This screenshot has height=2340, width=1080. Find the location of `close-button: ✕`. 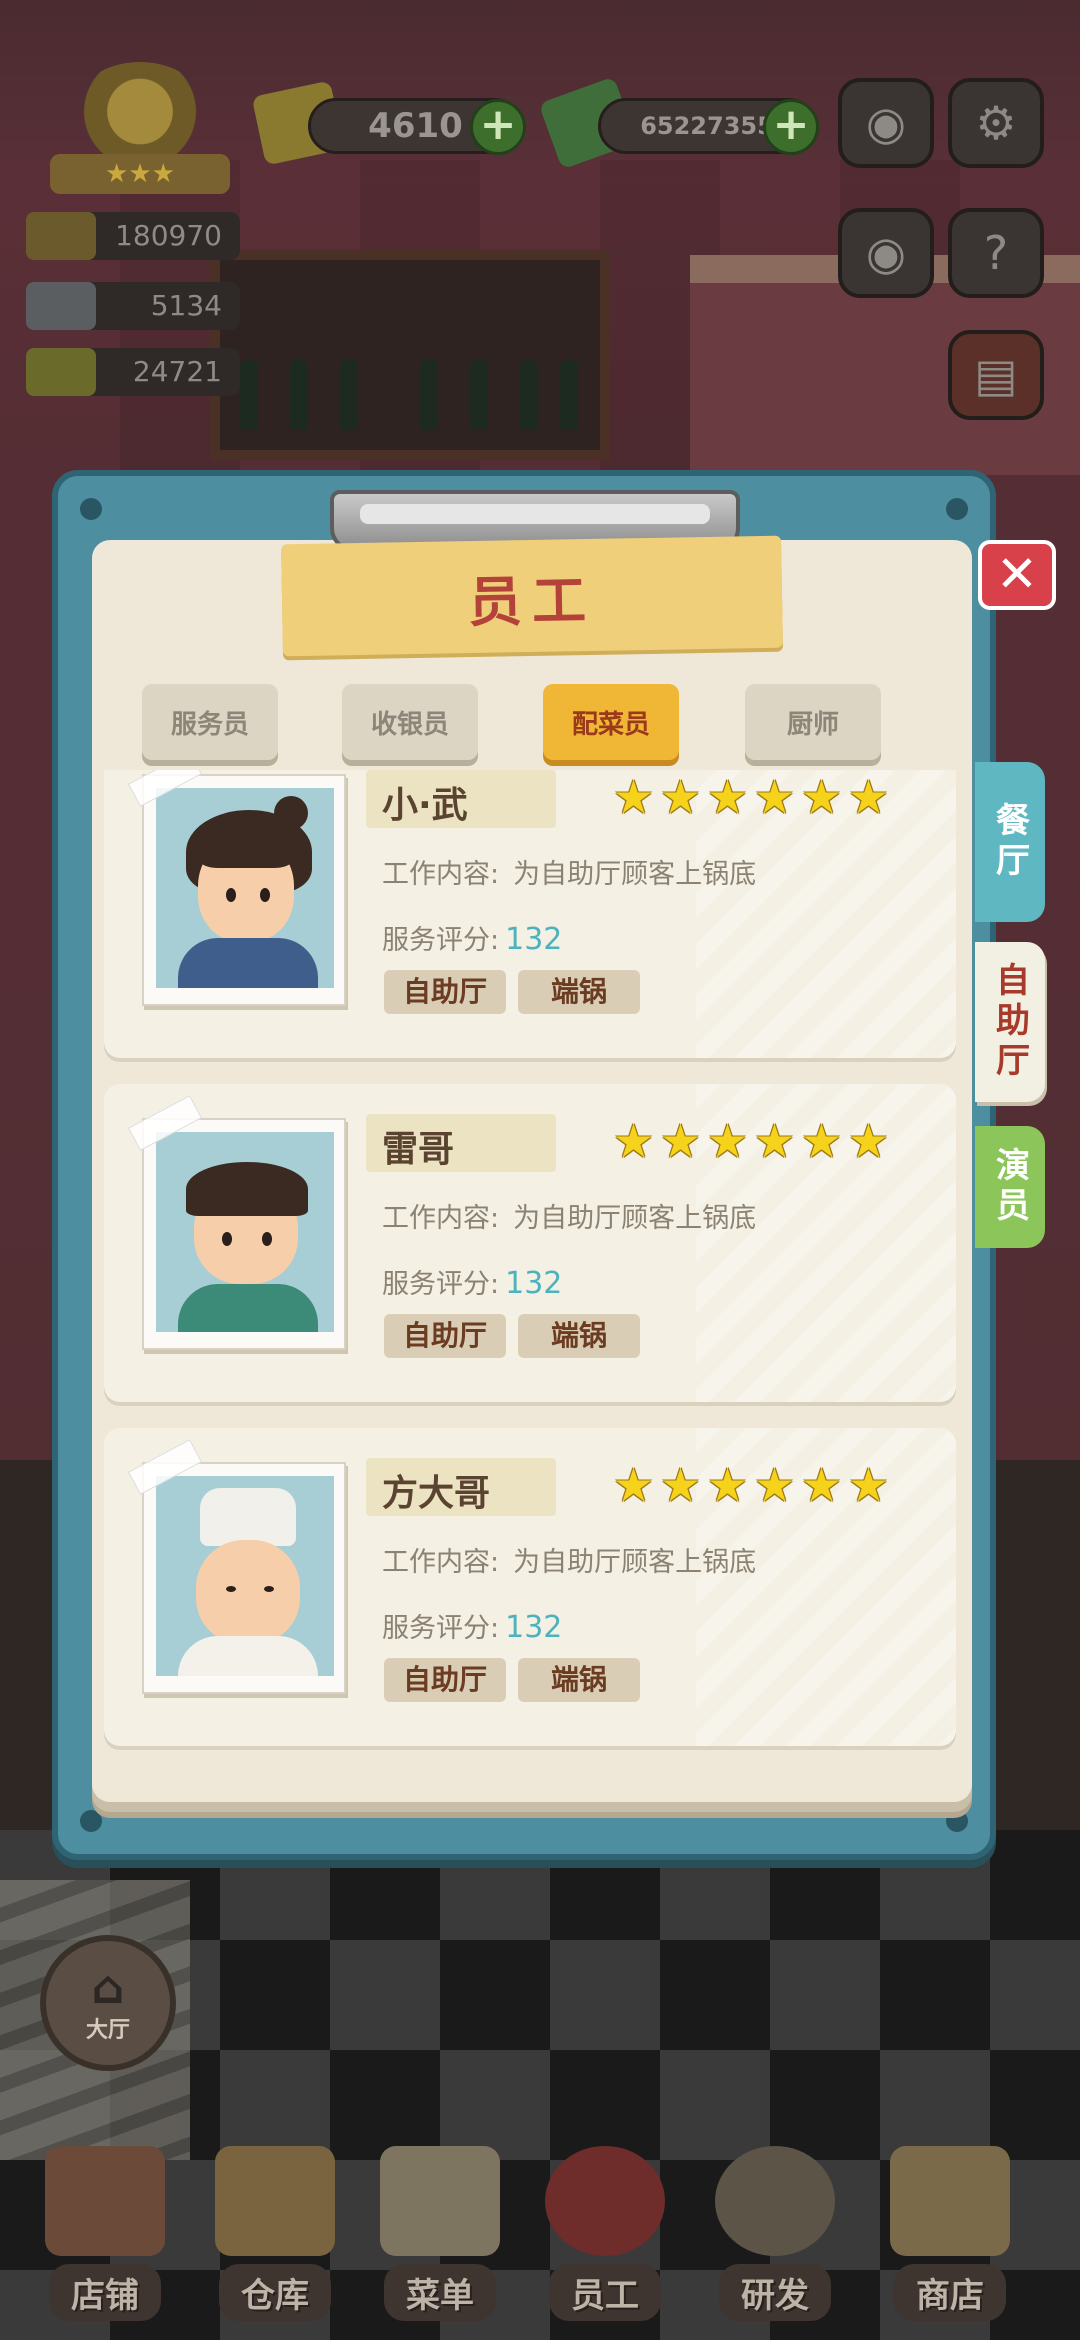

close-button: ✕ is located at coordinates (1017, 575).